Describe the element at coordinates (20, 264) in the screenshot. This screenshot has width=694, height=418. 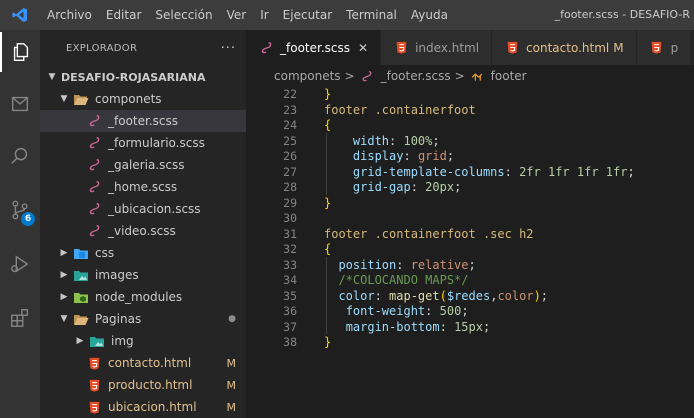
I see `run-debug-icon` at that location.